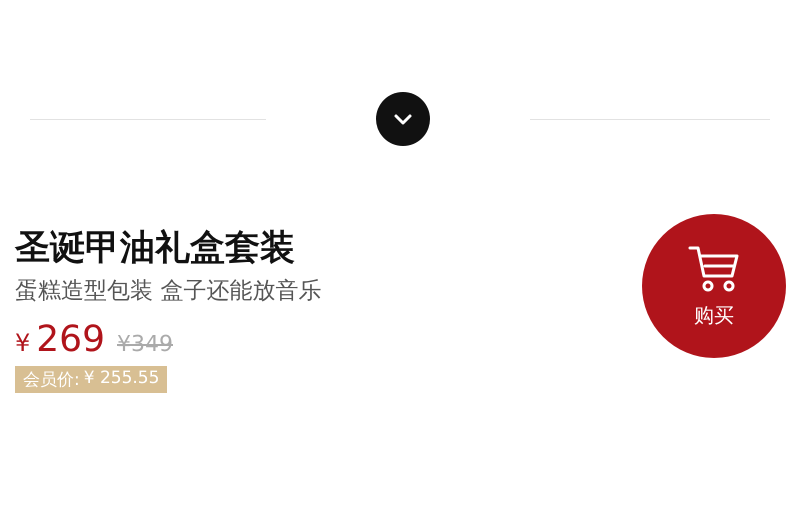 The height and width of the screenshot is (513, 800). I want to click on original-price: ¥349, so click(145, 344).